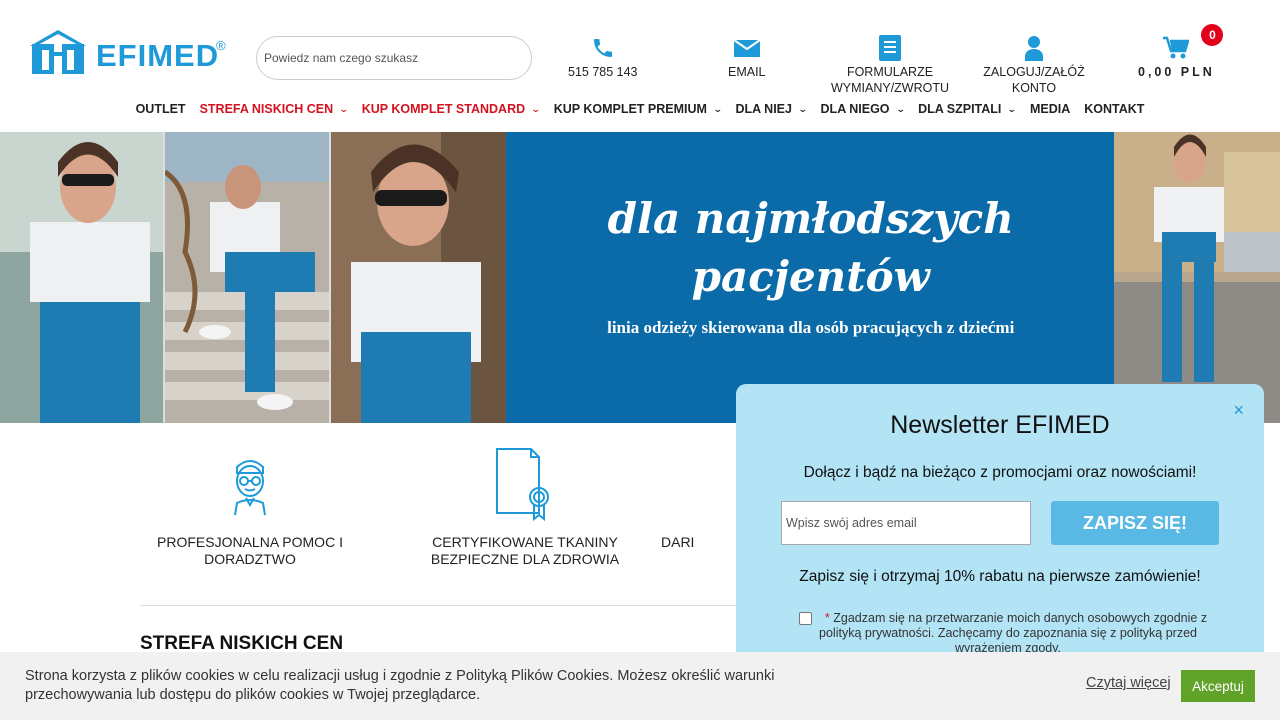  I want to click on nav-label: STREFA NISKICH CEN, so click(266, 109).